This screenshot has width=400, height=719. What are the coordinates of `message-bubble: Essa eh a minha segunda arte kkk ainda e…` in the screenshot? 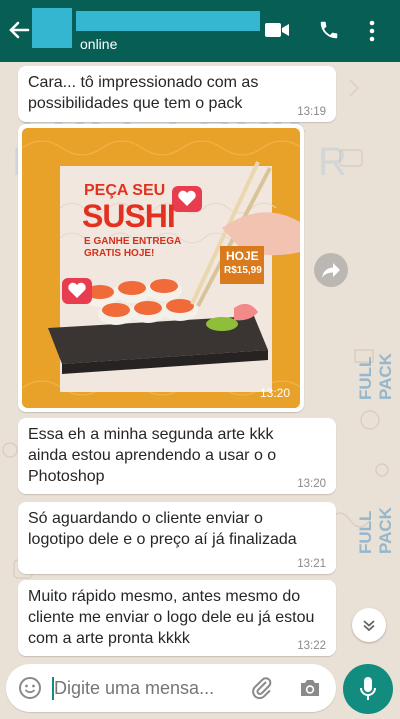 It's located at (177, 456).